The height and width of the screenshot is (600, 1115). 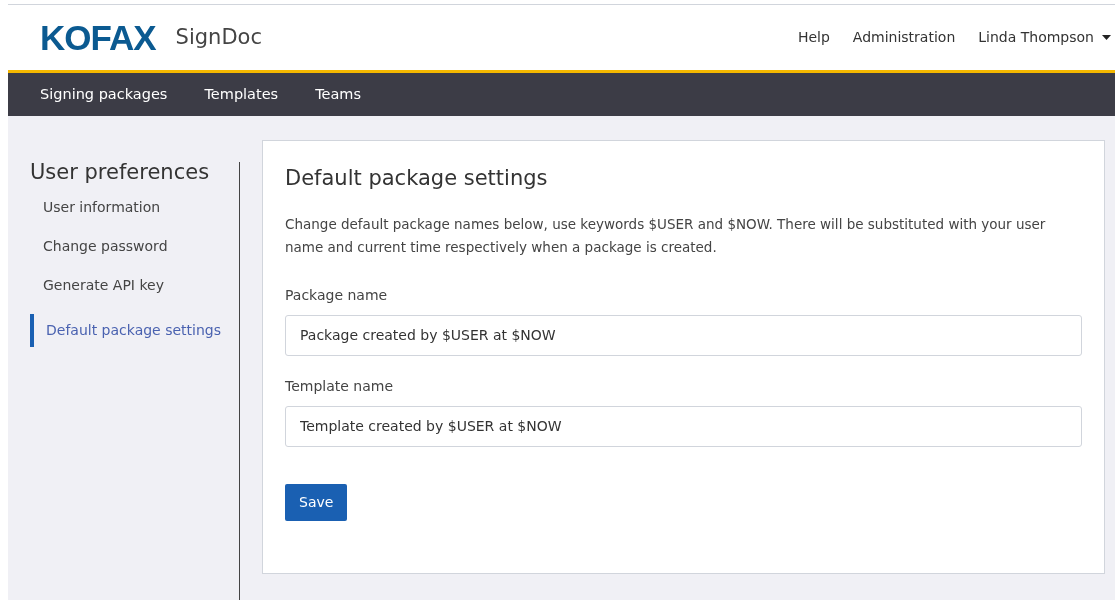 I want to click on field-label: Package name, so click(x=337, y=295).